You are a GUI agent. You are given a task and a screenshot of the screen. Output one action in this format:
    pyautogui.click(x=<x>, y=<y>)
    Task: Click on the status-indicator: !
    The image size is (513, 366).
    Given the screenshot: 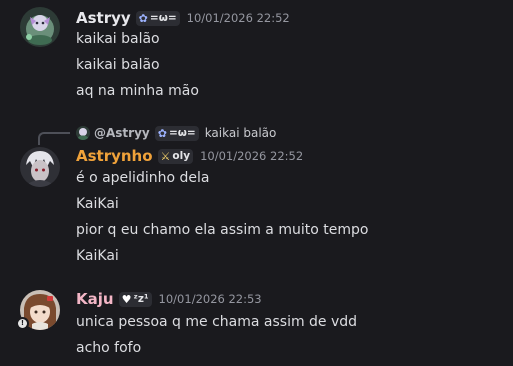 What is the action you would take?
    pyautogui.click(x=22, y=323)
    